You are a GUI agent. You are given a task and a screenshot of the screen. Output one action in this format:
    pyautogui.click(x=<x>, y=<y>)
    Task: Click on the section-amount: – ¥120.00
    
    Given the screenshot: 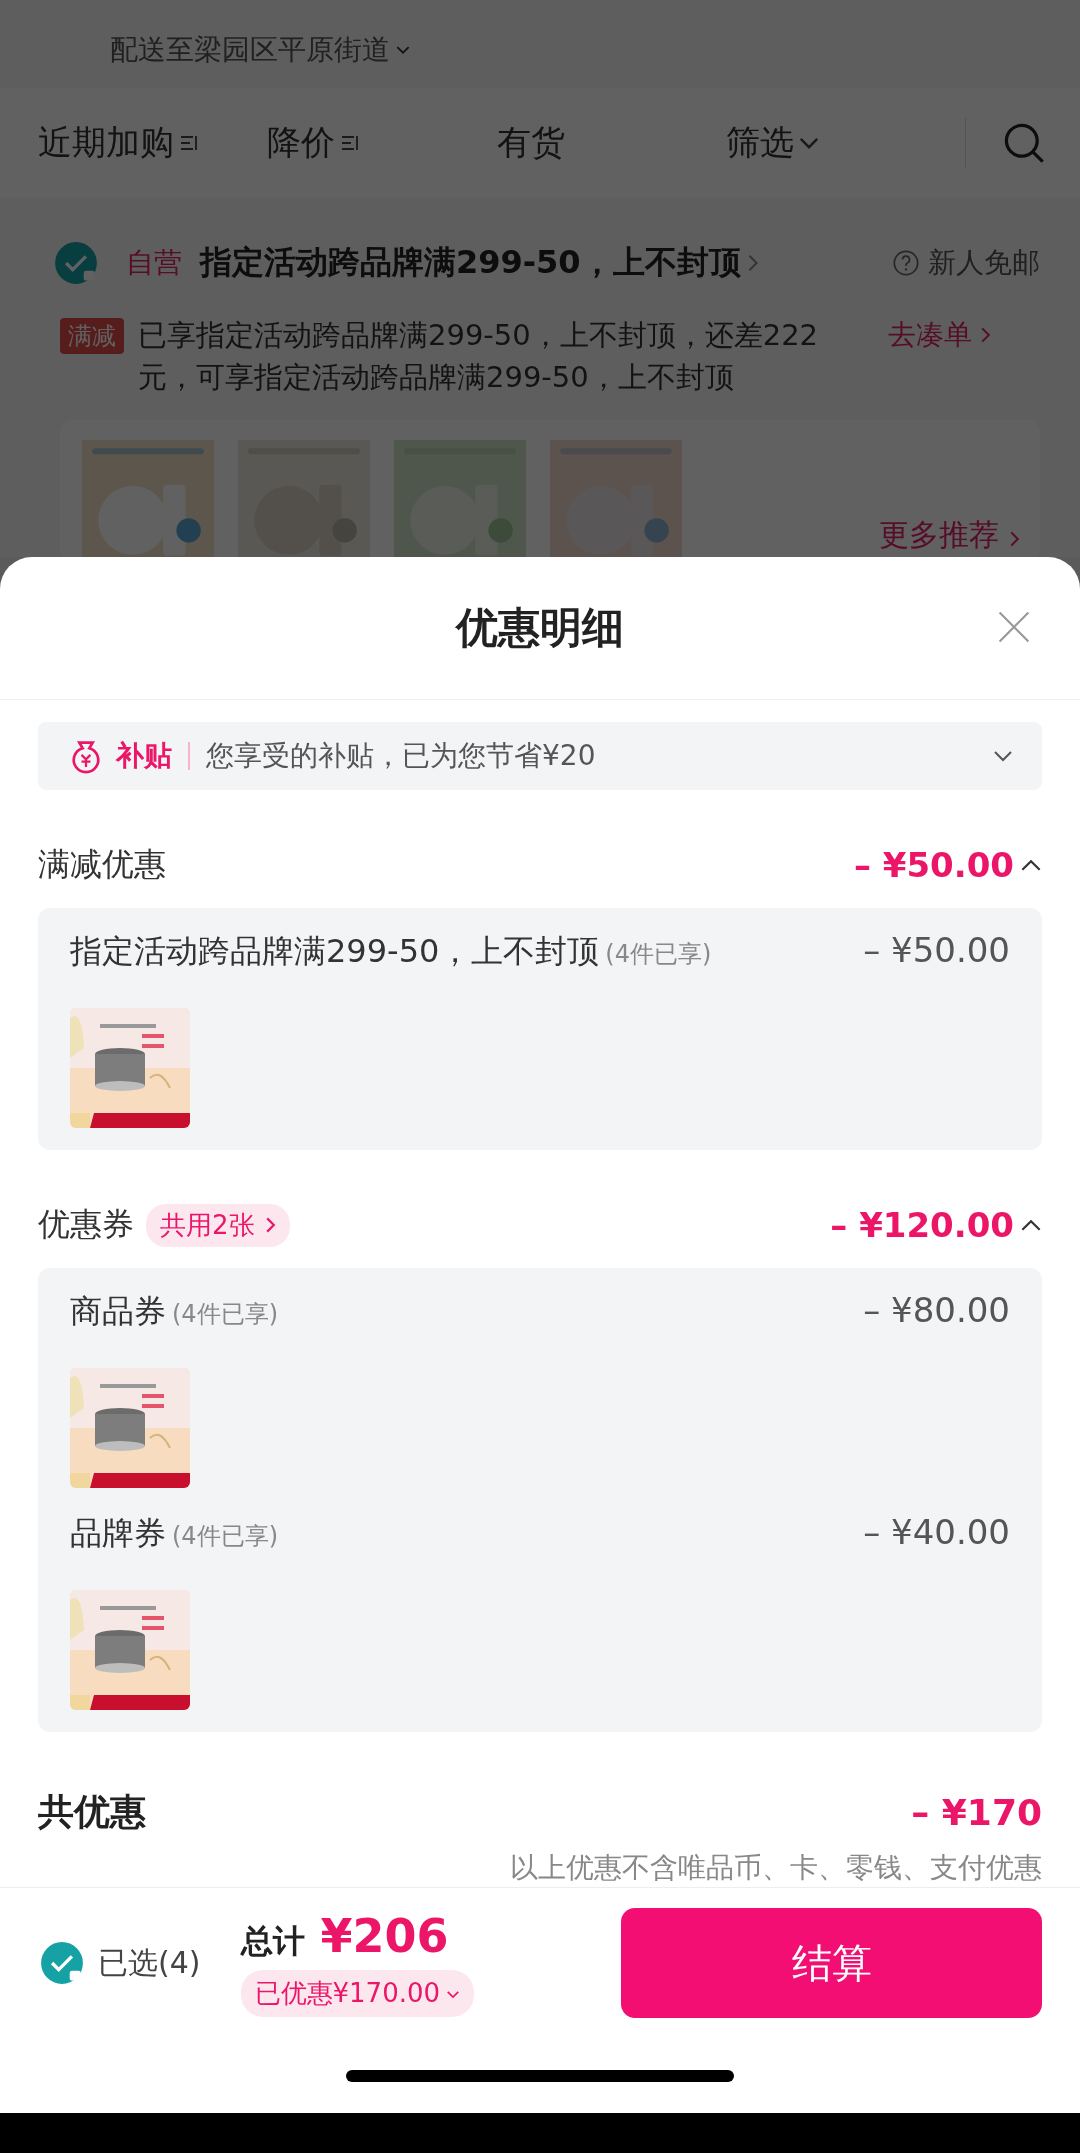 What is the action you would take?
    pyautogui.click(x=922, y=1225)
    